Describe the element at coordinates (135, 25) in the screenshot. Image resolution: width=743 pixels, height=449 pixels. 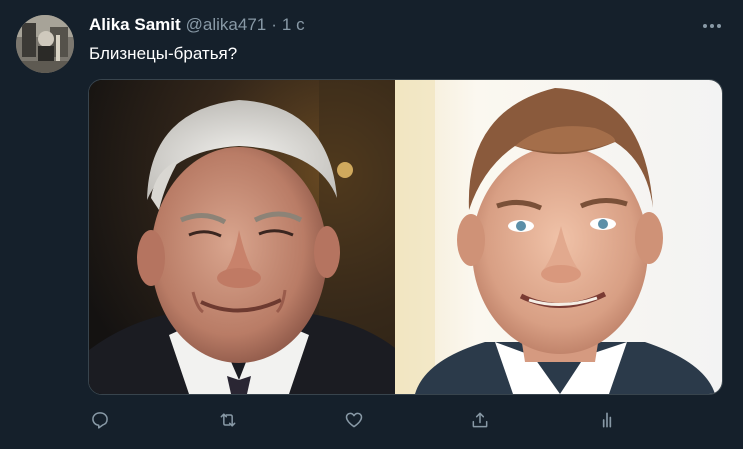
I see `author-display-name: Alika Samit` at that location.